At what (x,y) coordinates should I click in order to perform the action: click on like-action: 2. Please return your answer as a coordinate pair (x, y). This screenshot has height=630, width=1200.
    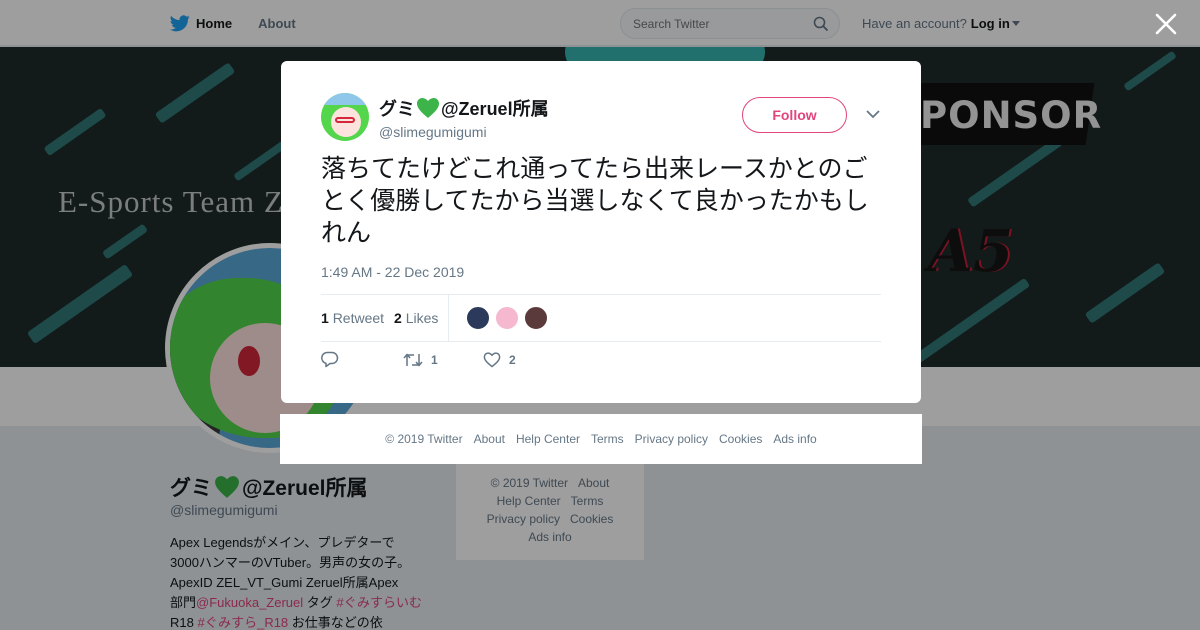
    Looking at the image, I should click on (499, 359).